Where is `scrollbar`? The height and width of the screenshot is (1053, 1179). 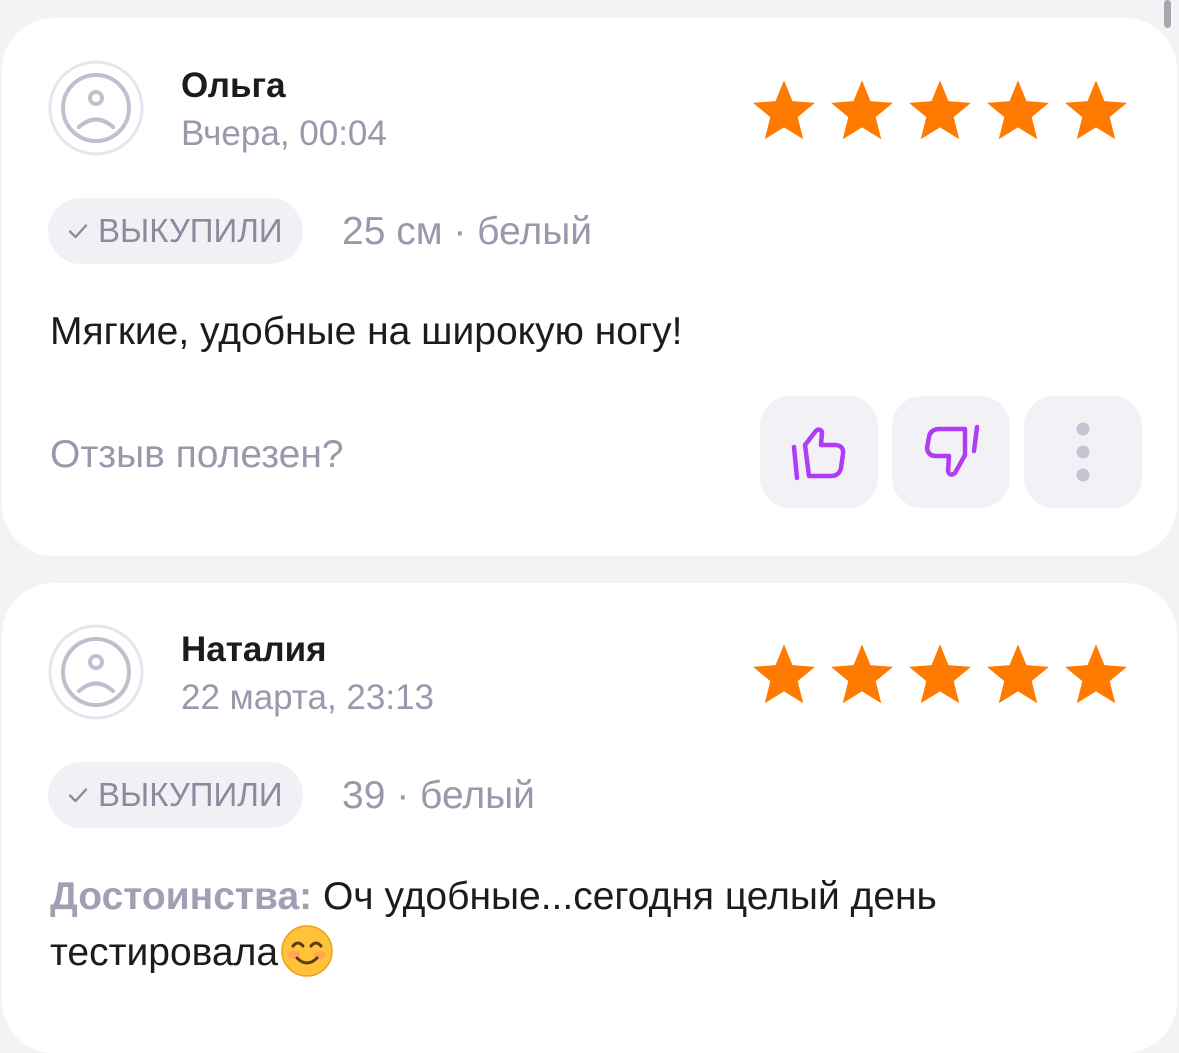 scrollbar is located at coordinates (1167, 14).